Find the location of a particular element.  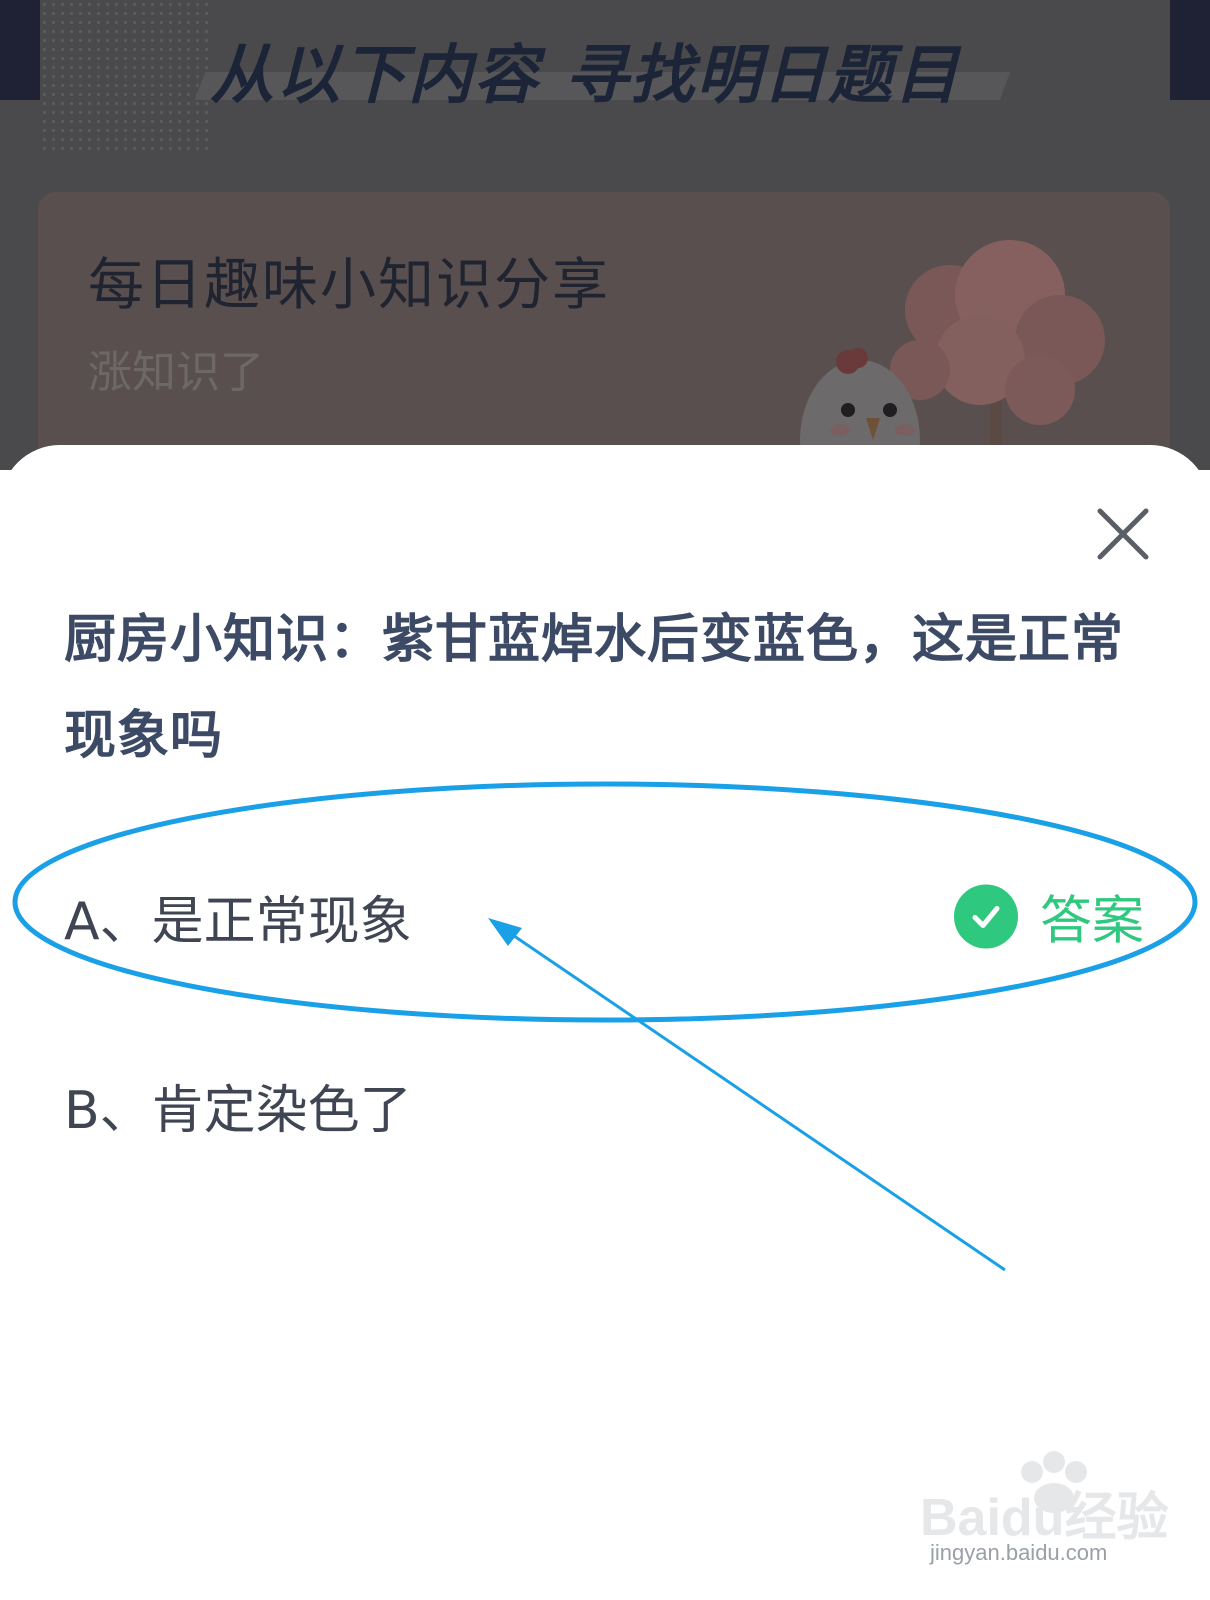

option-b-label: B、肯定染色了 is located at coordinates (238, 1110).